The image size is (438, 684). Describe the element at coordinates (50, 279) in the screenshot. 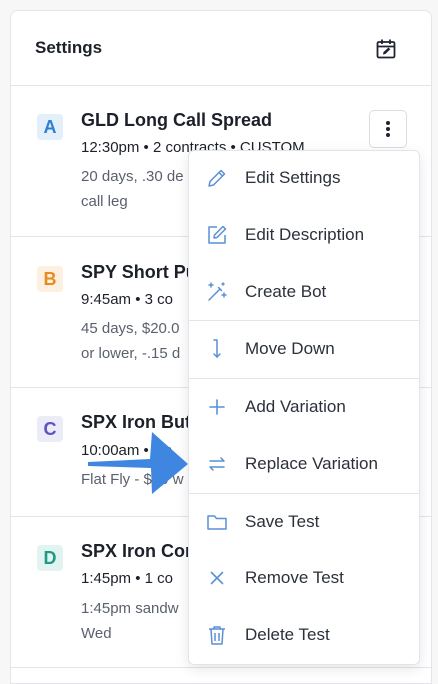

I see `row-badge: B` at that location.